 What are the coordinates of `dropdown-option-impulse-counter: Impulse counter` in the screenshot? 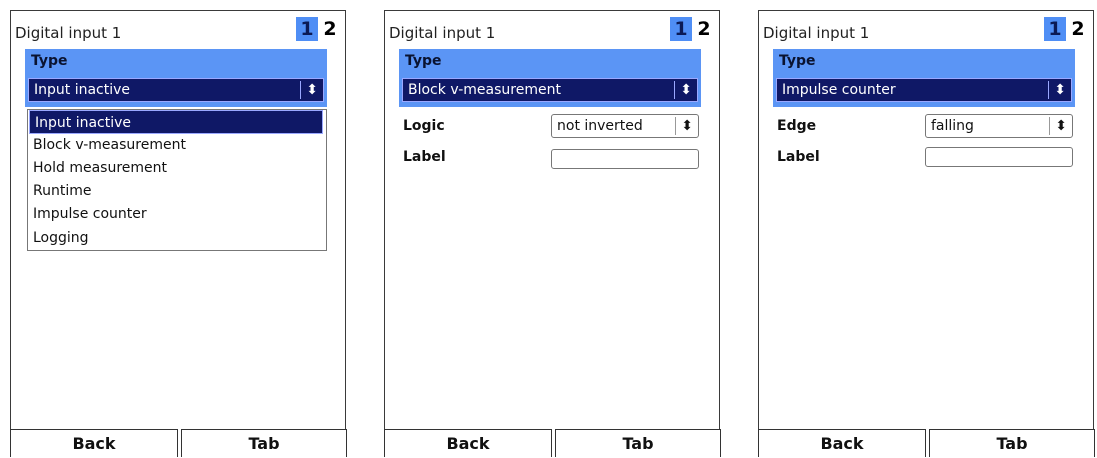 It's located at (177, 214).